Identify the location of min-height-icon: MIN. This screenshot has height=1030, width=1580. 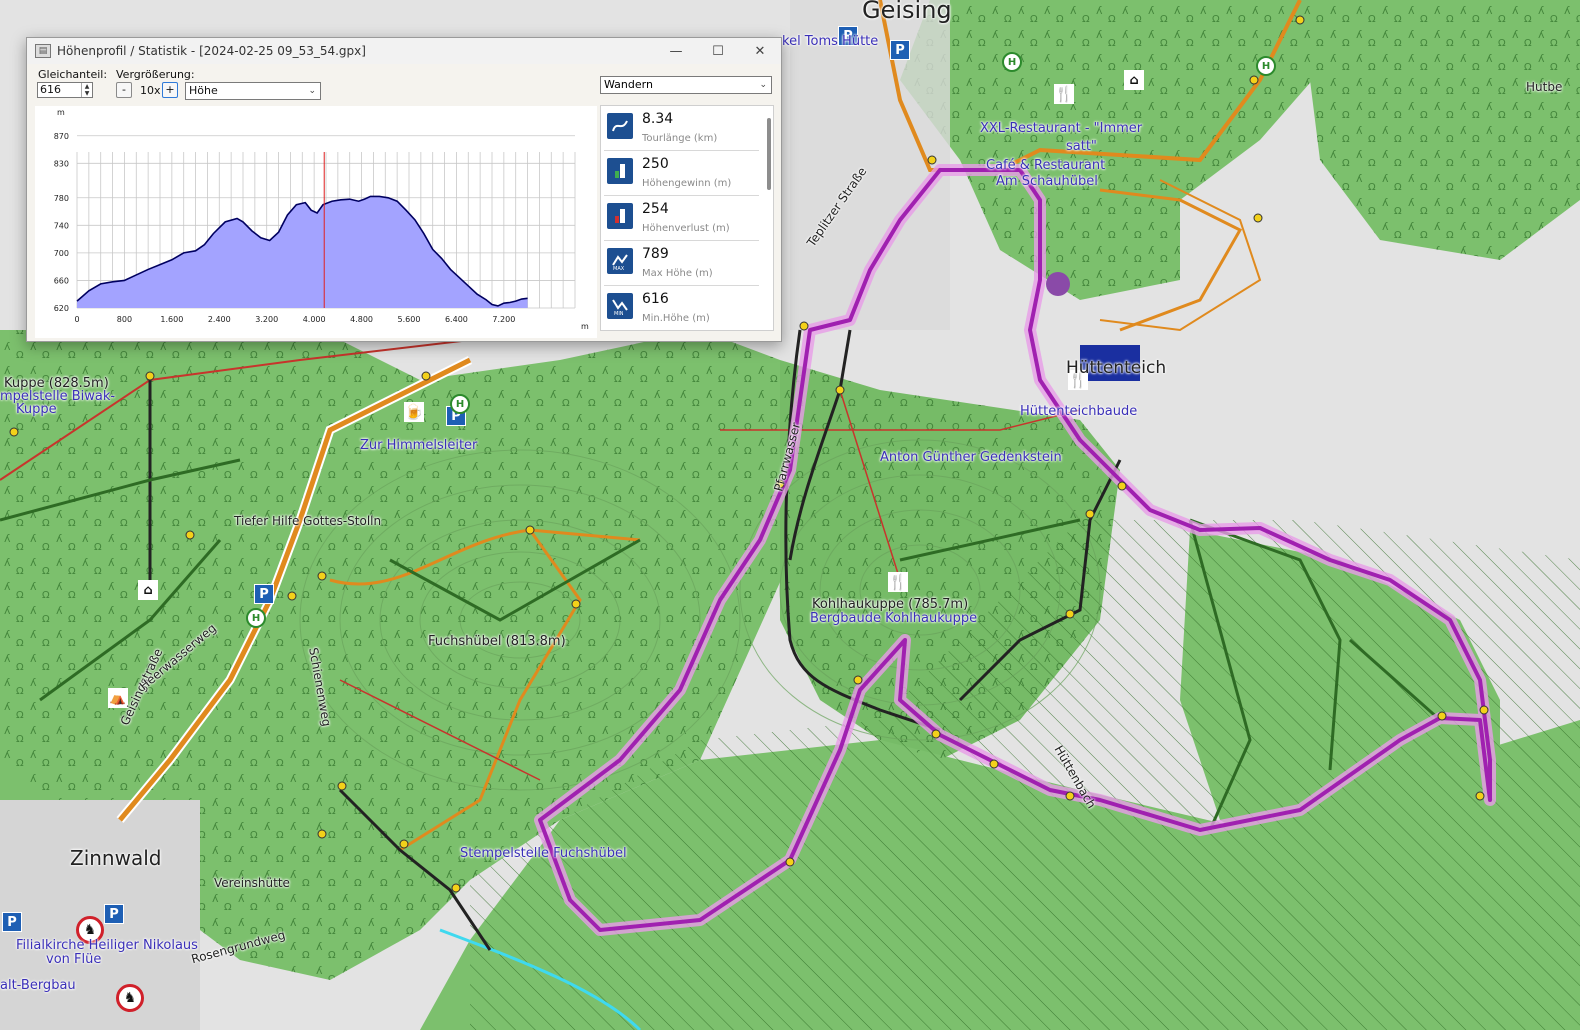
(620, 306).